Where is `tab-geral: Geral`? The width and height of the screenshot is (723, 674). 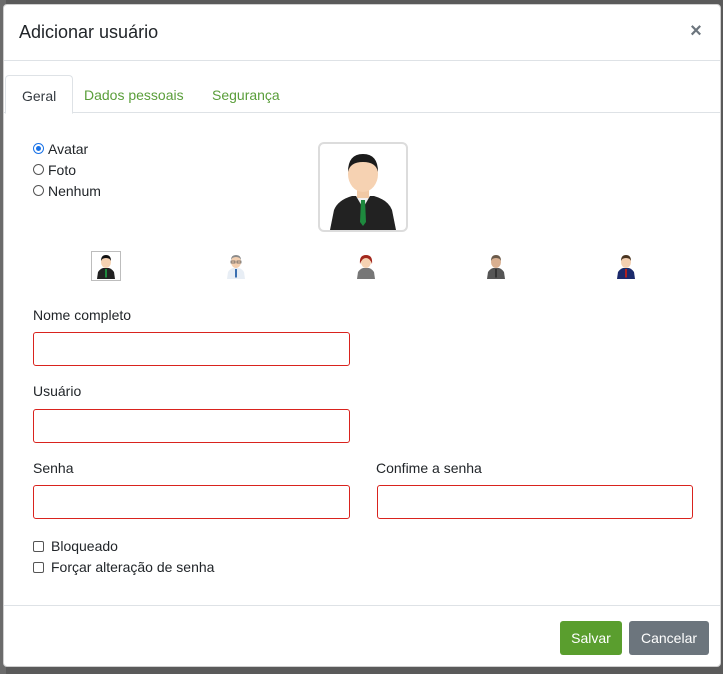
tab-geral: Geral is located at coordinates (39, 94).